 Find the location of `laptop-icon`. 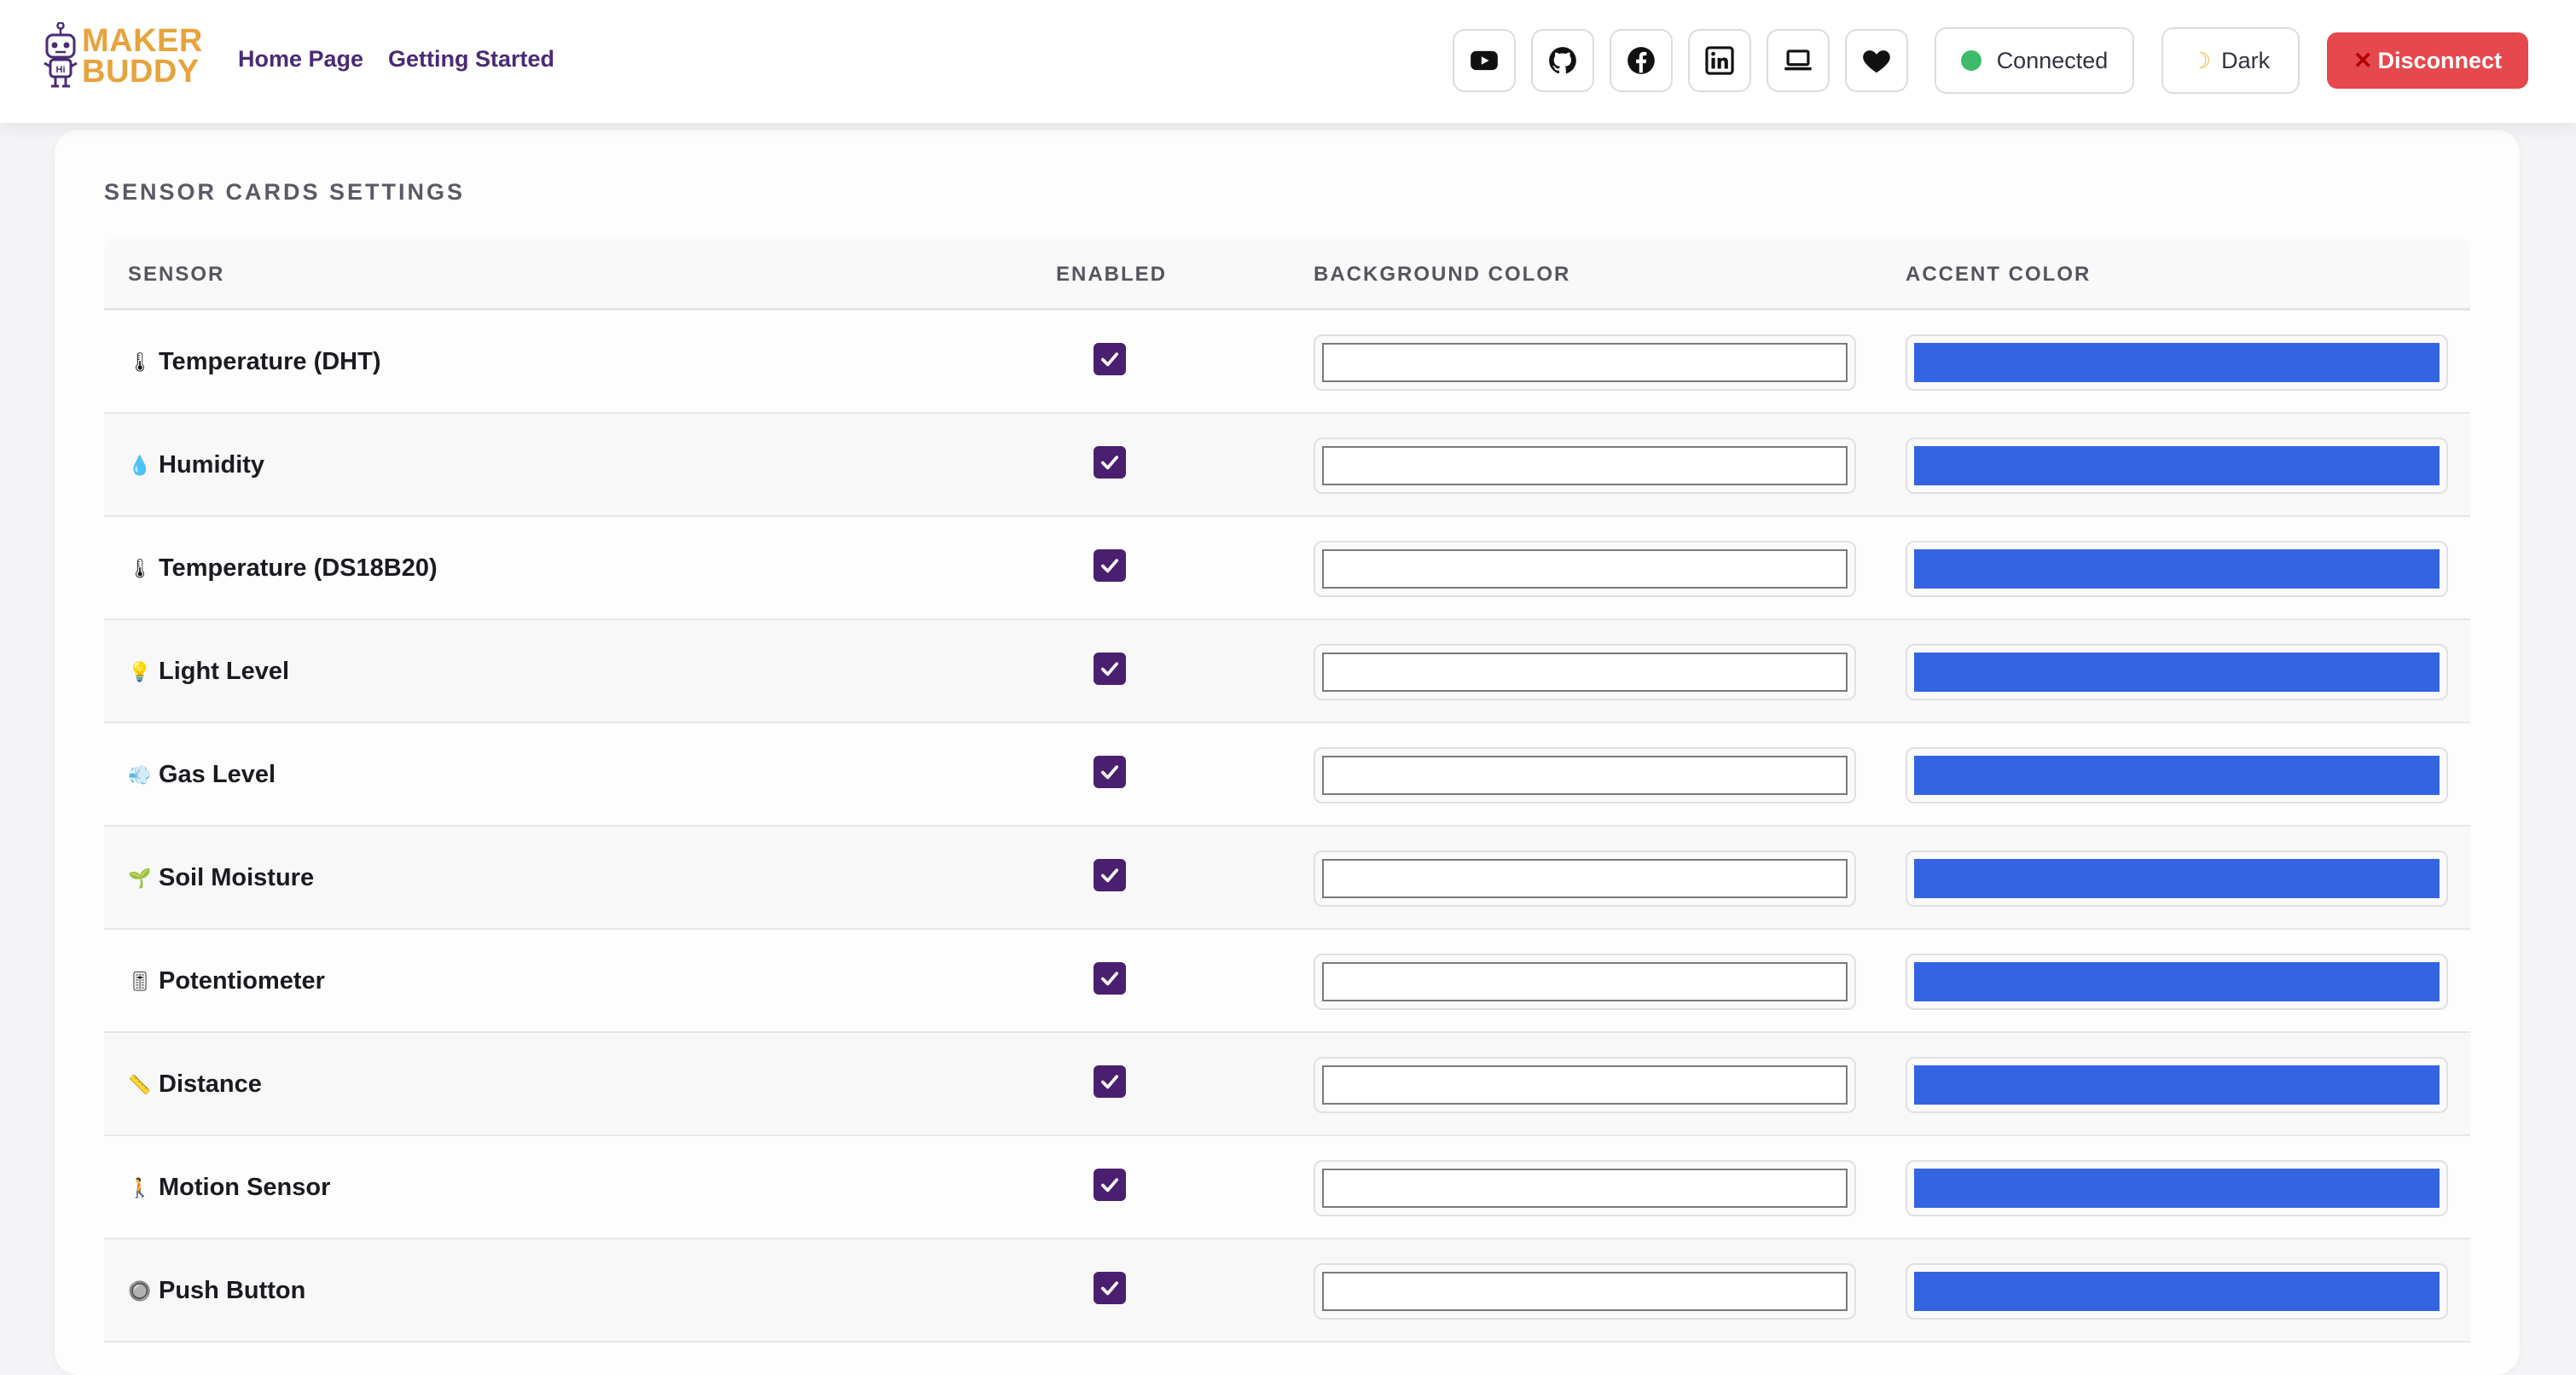

laptop-icon is located at coordinates (1798, 60).